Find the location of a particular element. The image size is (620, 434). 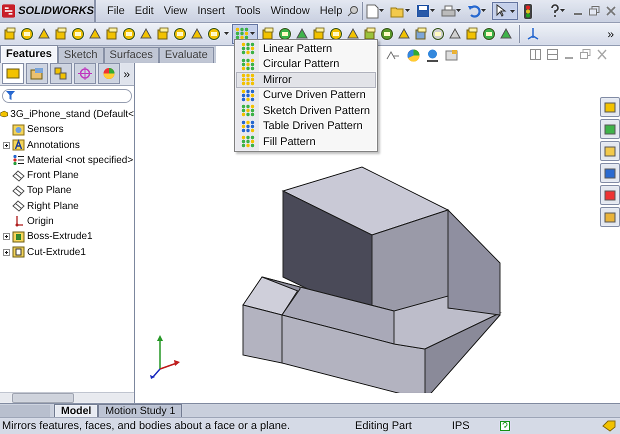

document-tab: Model is located at coordinates (76, 411).